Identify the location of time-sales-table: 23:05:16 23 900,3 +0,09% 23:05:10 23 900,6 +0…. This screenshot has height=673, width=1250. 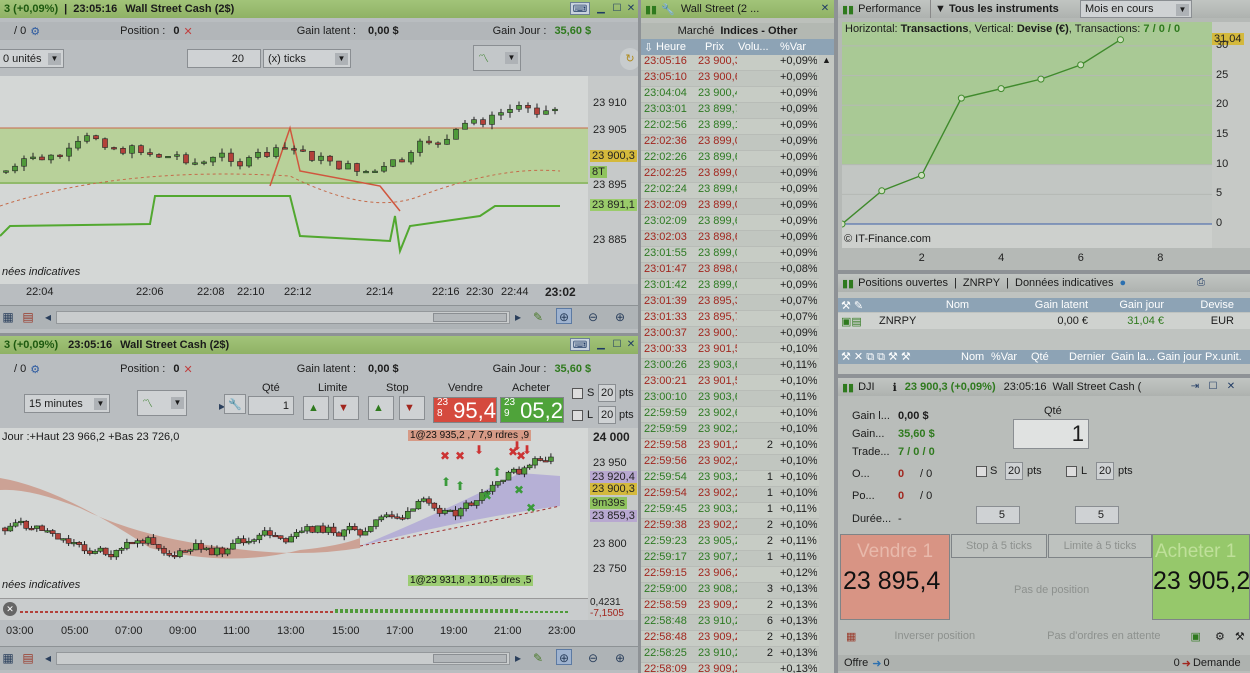
(737, 364).